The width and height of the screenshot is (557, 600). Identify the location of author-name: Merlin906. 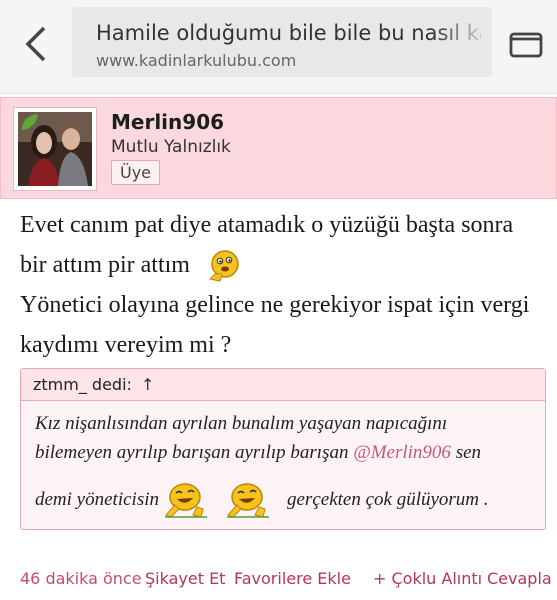
(167, 122).